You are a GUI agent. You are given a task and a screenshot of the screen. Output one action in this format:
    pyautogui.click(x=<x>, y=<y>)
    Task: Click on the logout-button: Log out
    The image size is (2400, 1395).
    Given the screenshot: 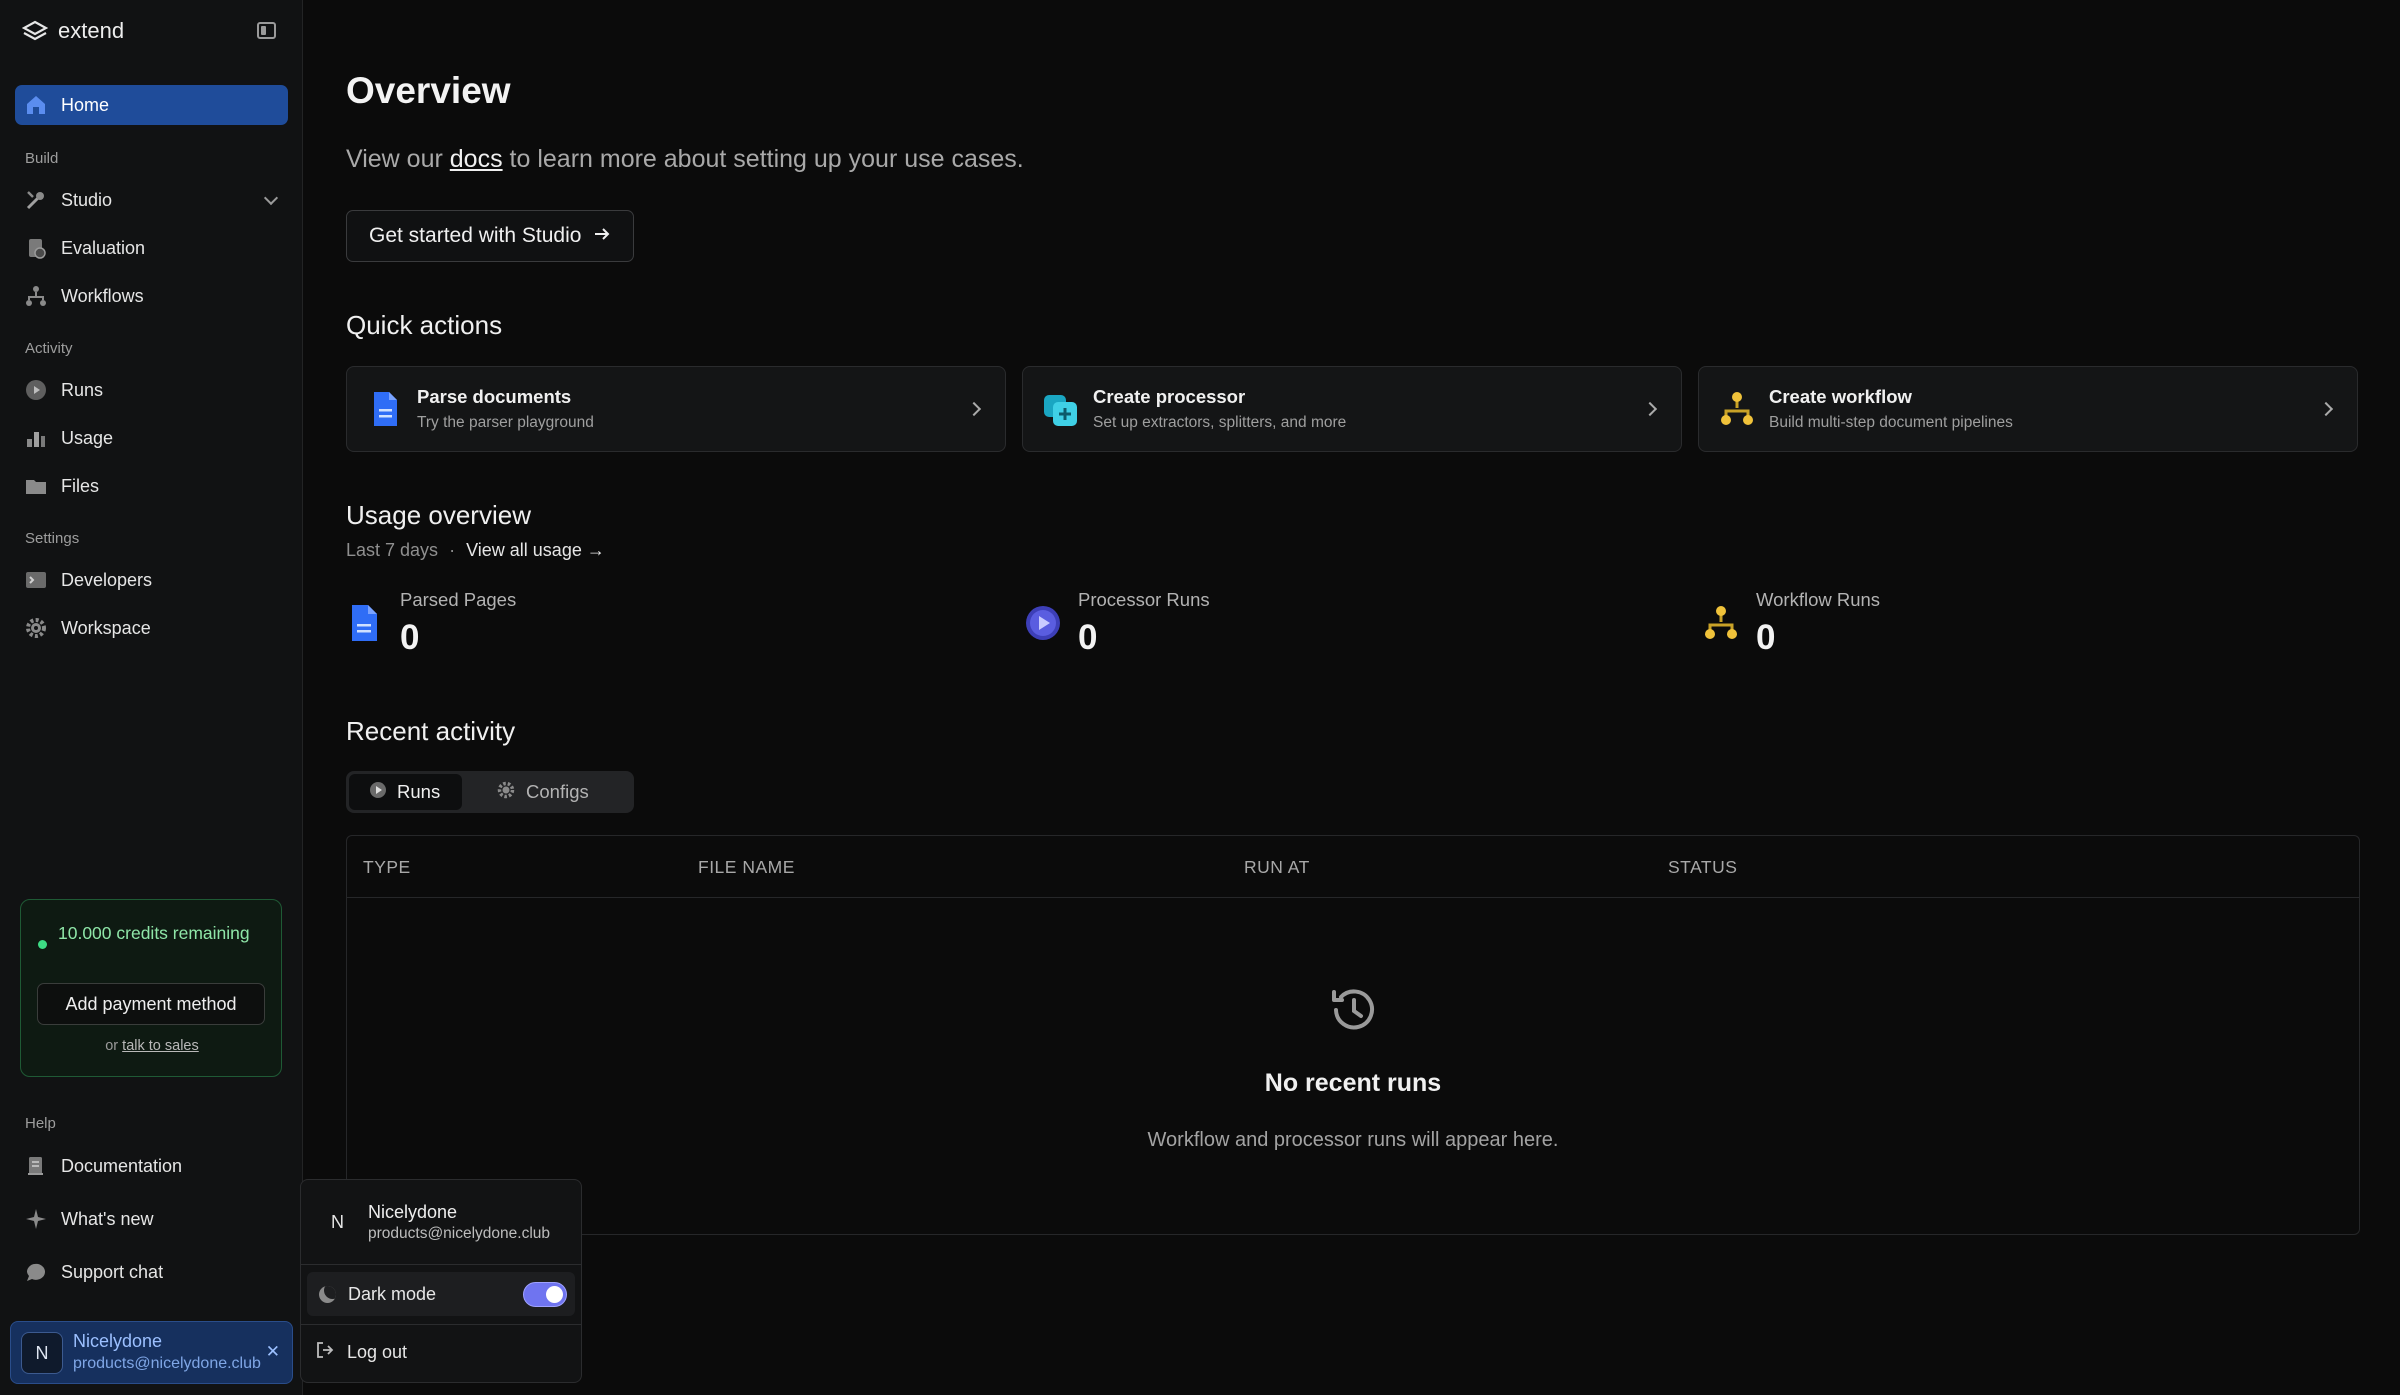 What is the action you would take?
    pyautogui.click(x=361, y=1352)
    